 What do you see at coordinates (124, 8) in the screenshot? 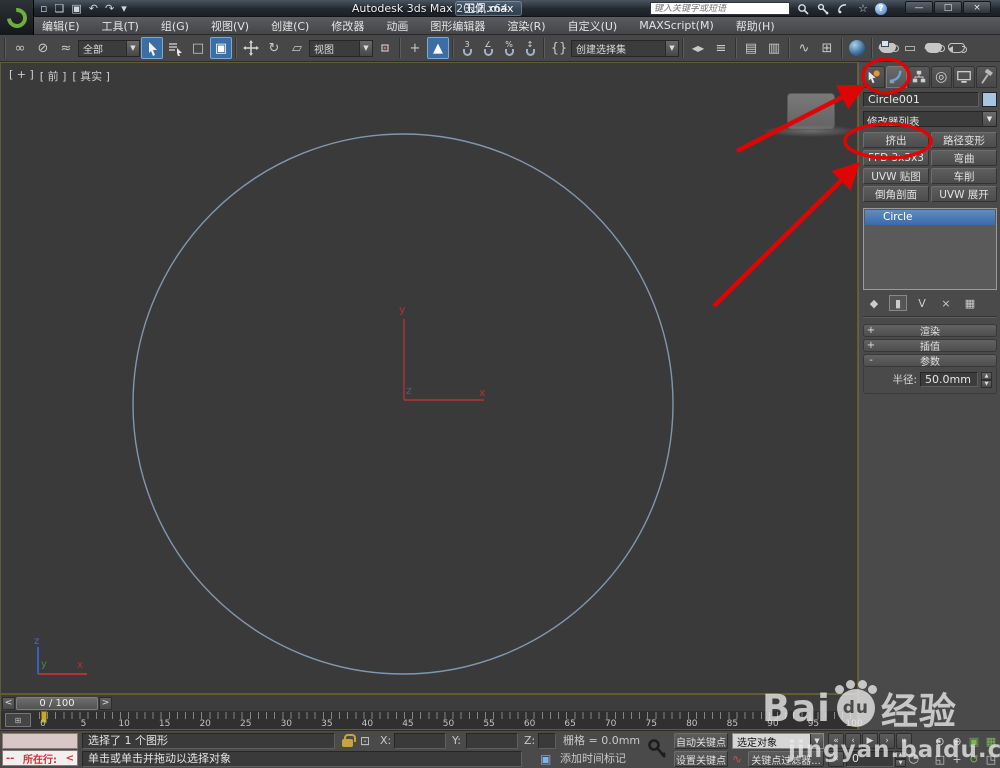
I see `toolbar-overflow-icon: ▾` at bounding box center [124, 8].